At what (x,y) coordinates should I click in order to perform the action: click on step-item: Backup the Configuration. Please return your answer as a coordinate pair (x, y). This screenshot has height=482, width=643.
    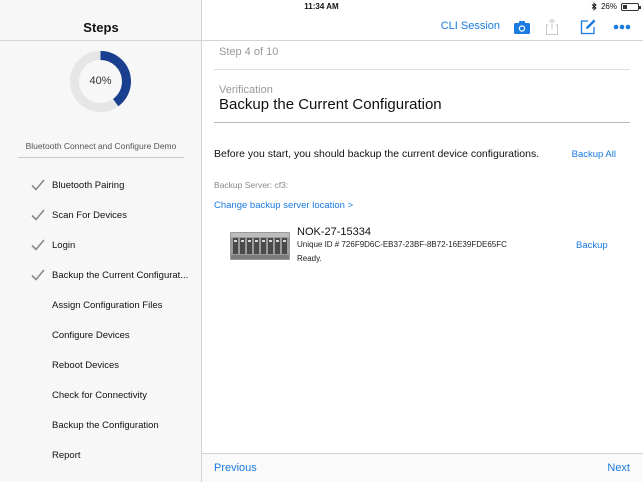
    Looking at the image, I should click on (101, 425).